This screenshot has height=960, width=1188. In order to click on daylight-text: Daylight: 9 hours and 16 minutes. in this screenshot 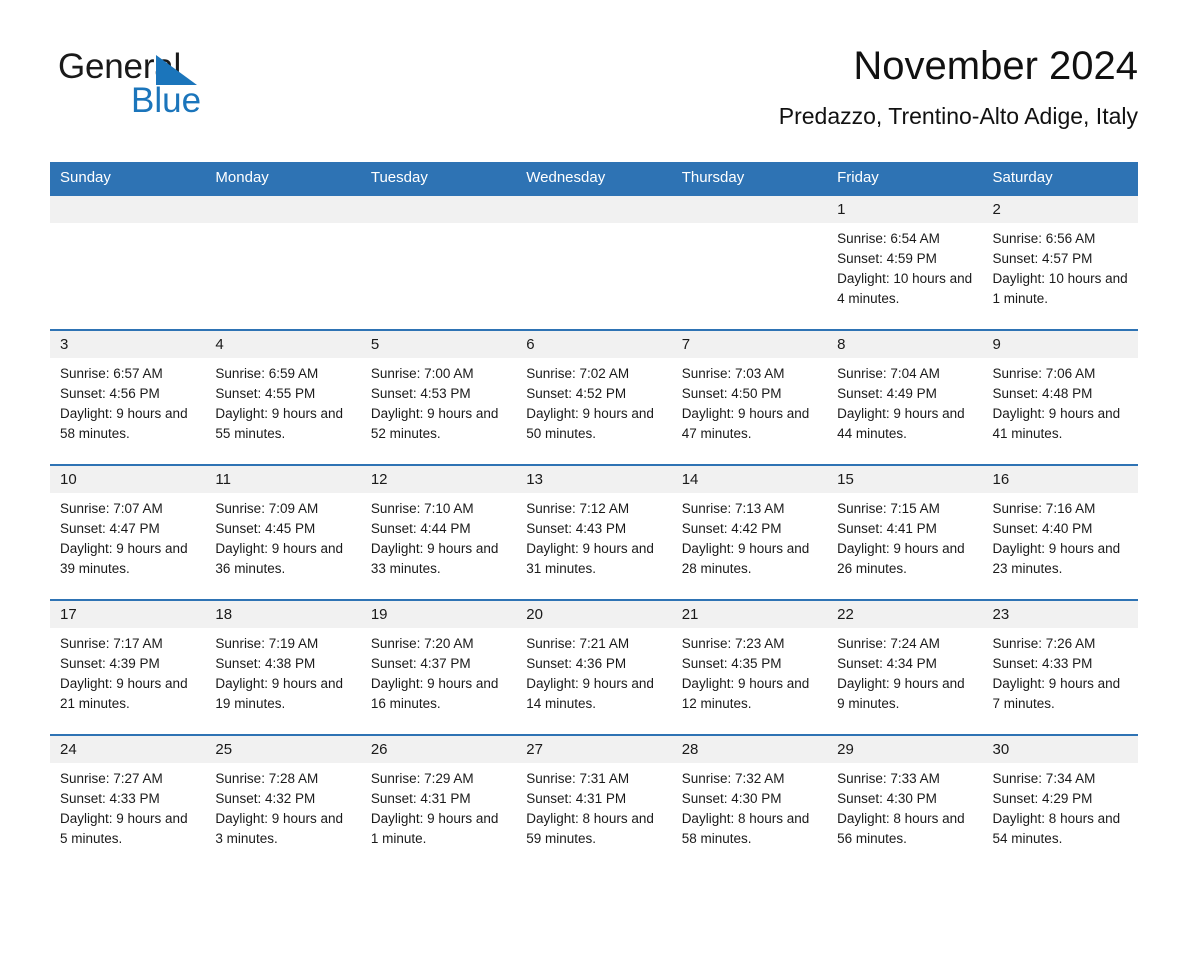, I will do `click(434, 693)`.